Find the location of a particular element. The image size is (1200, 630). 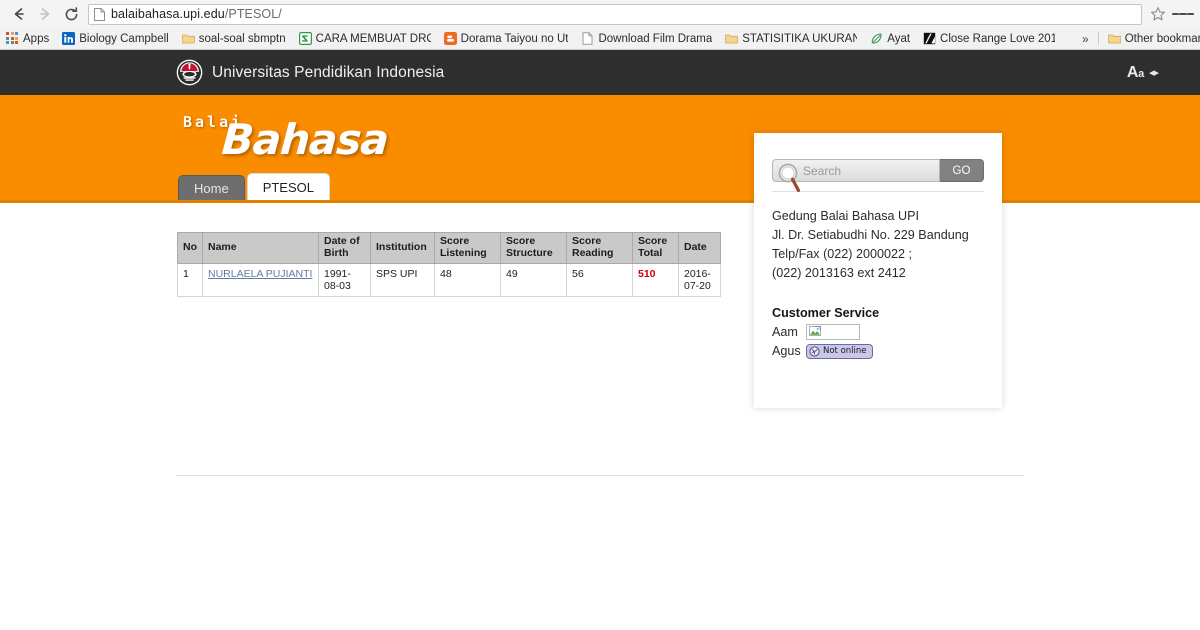

contact-name: Aam is located at coordinates (785, 331).